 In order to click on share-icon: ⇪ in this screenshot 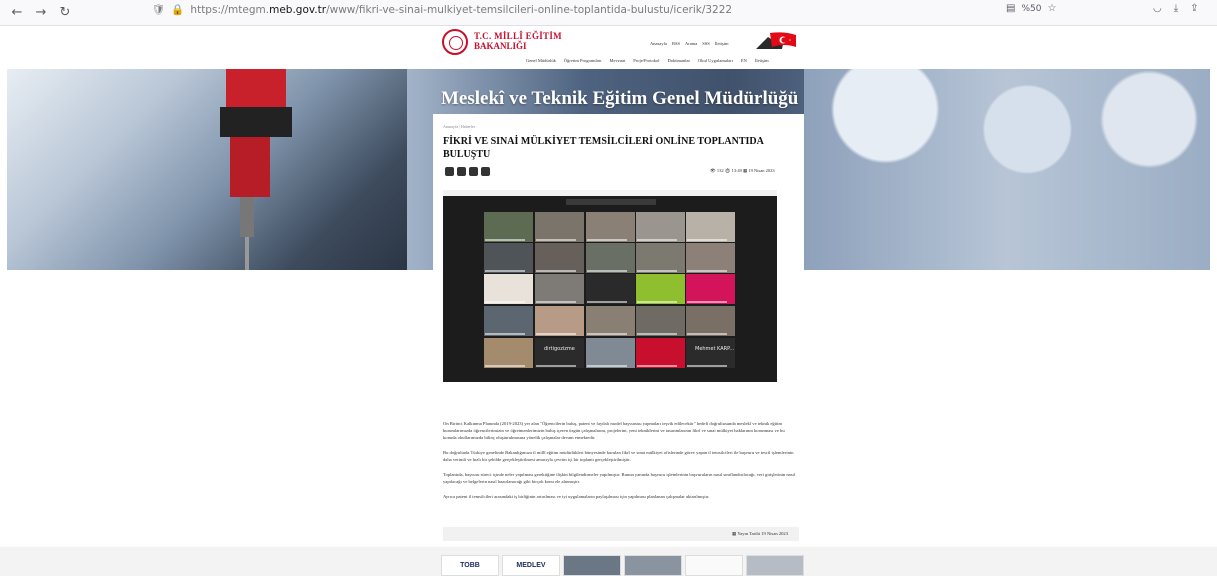, I will do `click(1194, 8)`.